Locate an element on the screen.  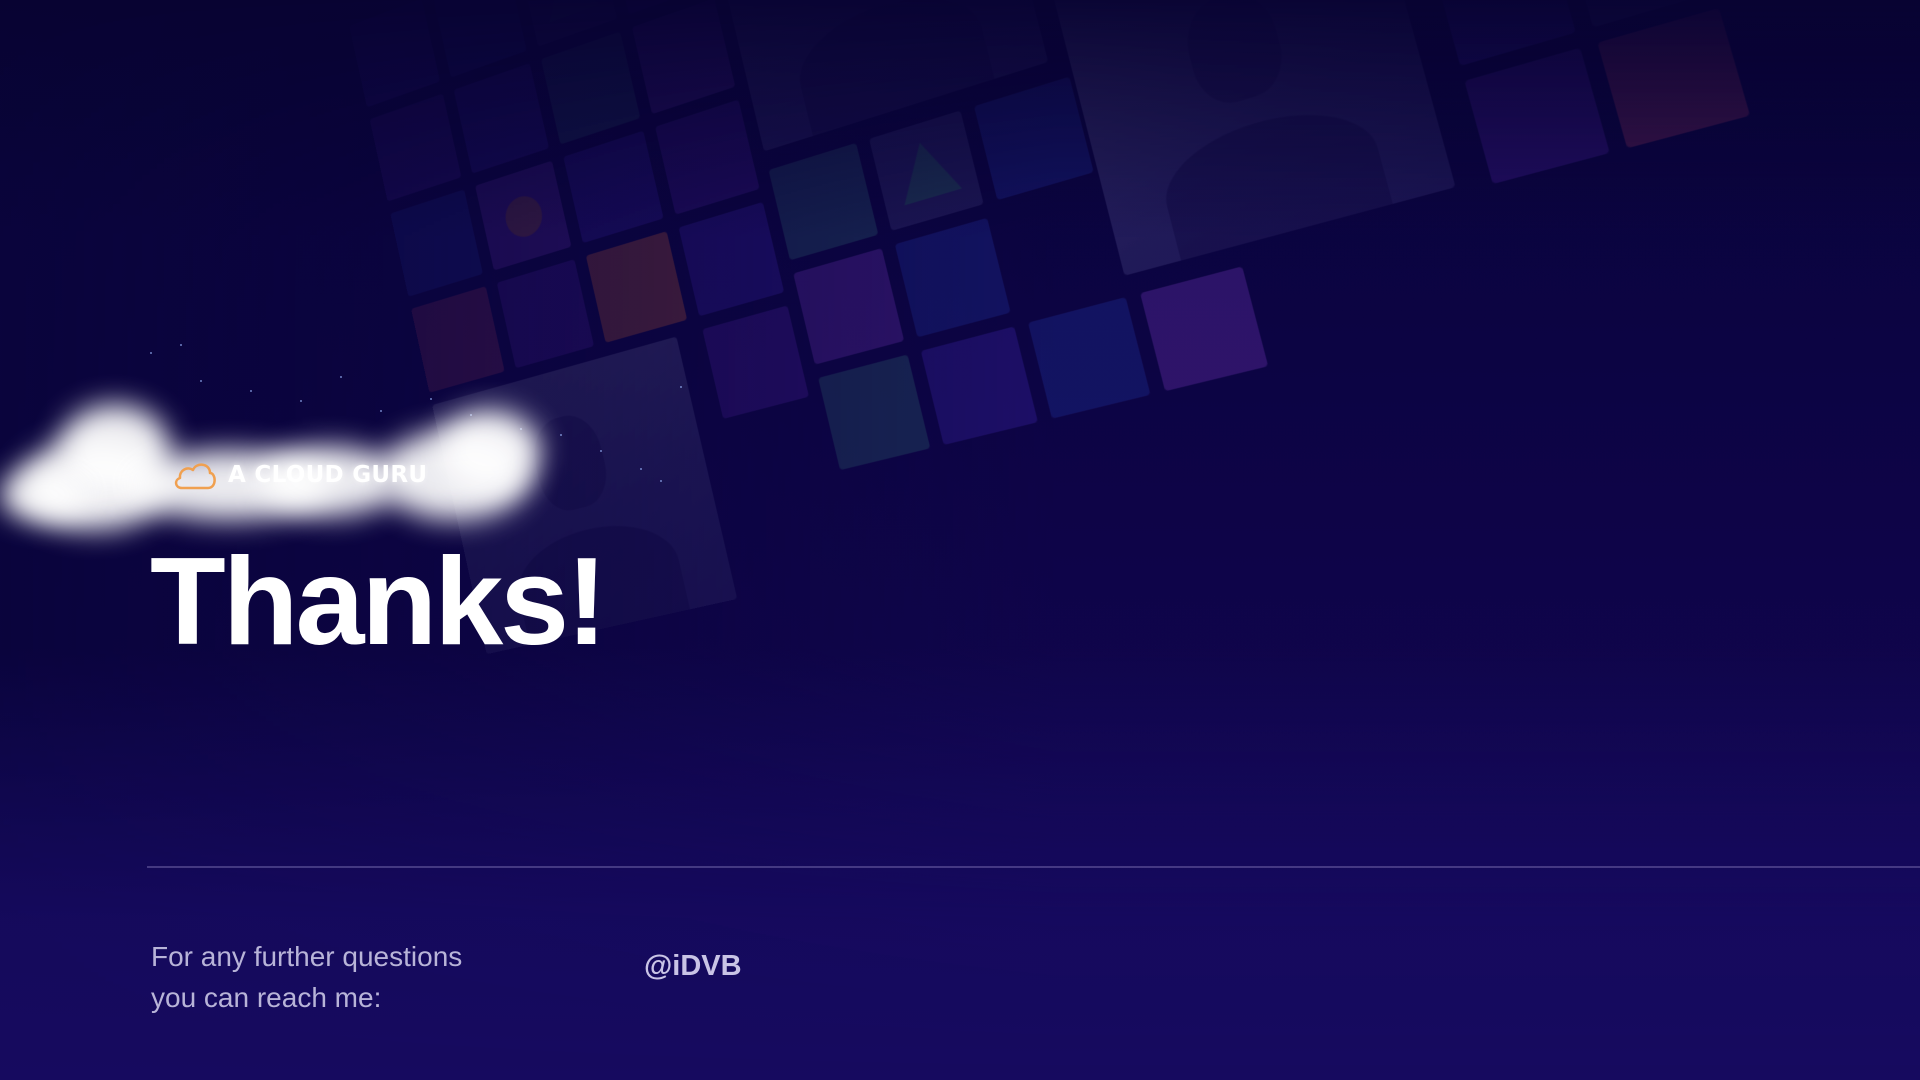
cloud-icon is located at coordinates (195, 475).